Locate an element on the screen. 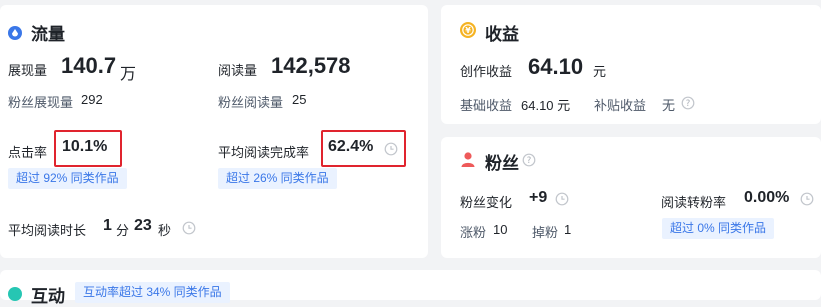 Image resolution: width=821 pixels, height=307 pixels. coin-icon: ¥ is located at coordinates (468, 30).